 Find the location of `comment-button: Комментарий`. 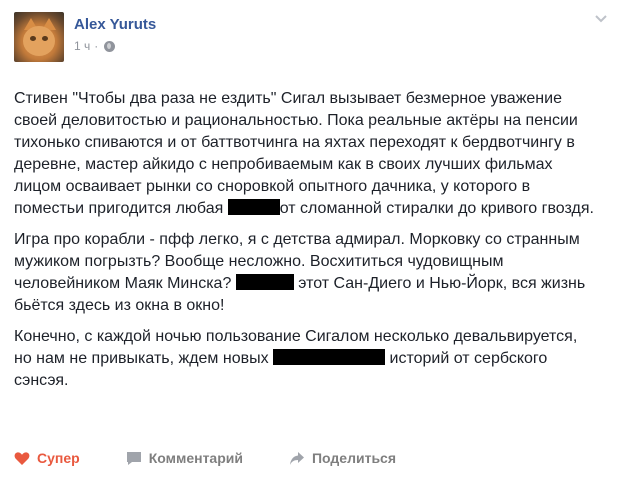

comment-button: Комментарий is located at coordinates (184, 458).